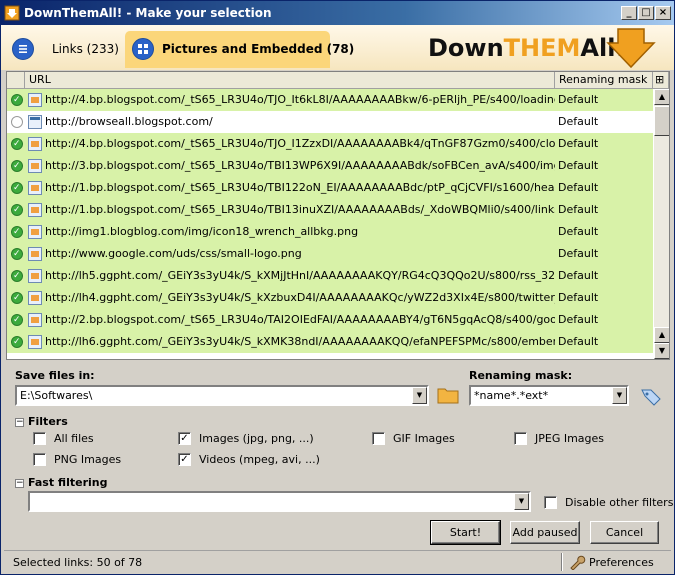 The height and width of the screenshot is (575, 675). Describe the element at coordinates (74, 438) in the screenshot. I see `filter-all-files-label: All files` at that location.